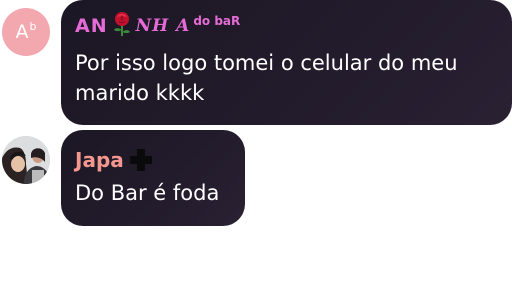 The image size is (512, 307). I want to click on sender-name-part2: NH A, so click(163, 26).